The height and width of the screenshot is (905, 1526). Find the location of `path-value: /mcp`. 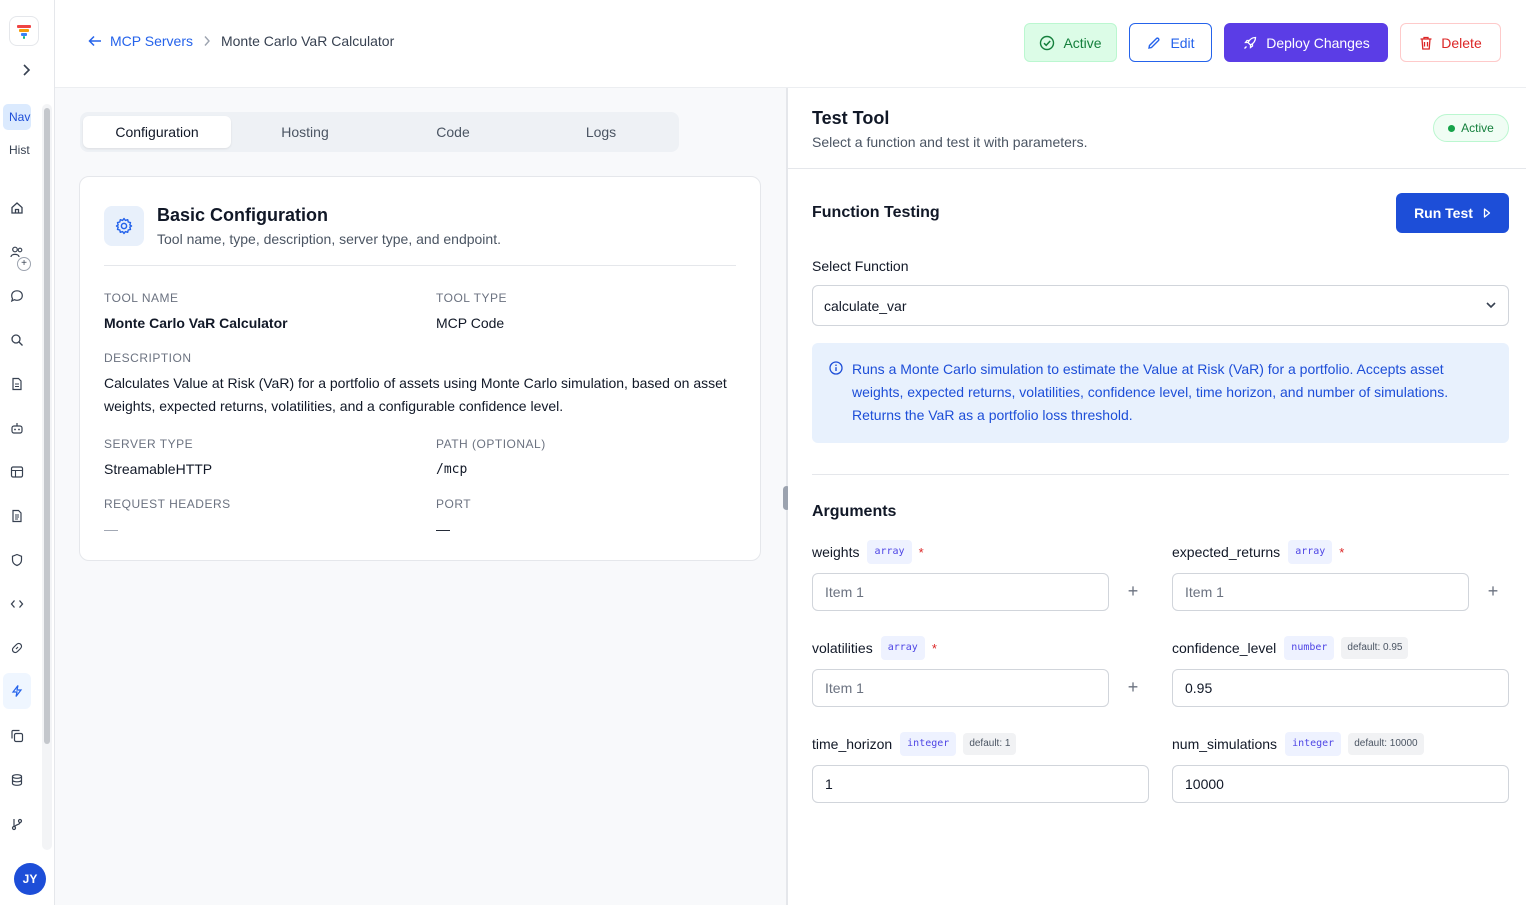

path-value: /mcp is located at coordinates (452, 469).